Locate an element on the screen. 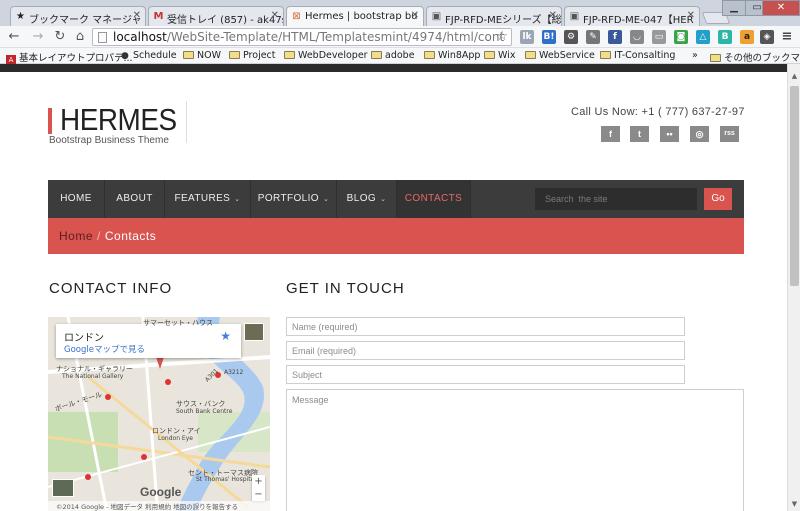 The height and width of the screenshot is (511, 800). view-in-google-maps-link: Googleマップで見る is located at coordinates (104, 349).